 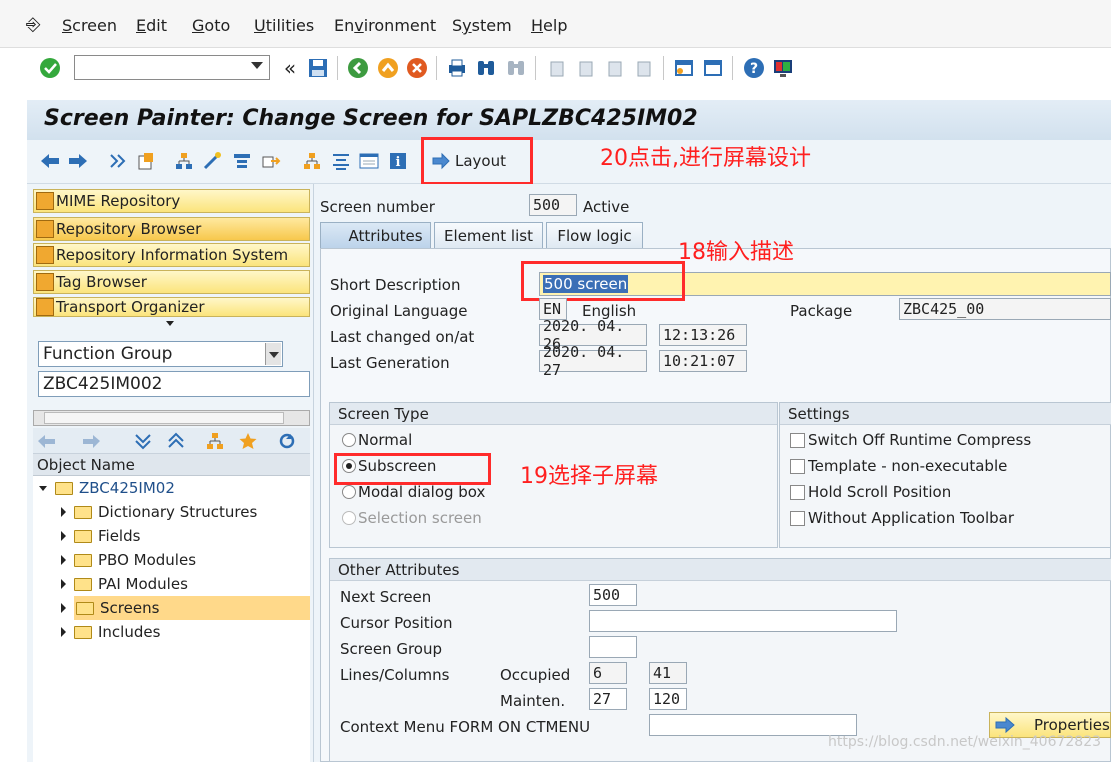 I want to click on print-icon, so click(x=457, y=68).